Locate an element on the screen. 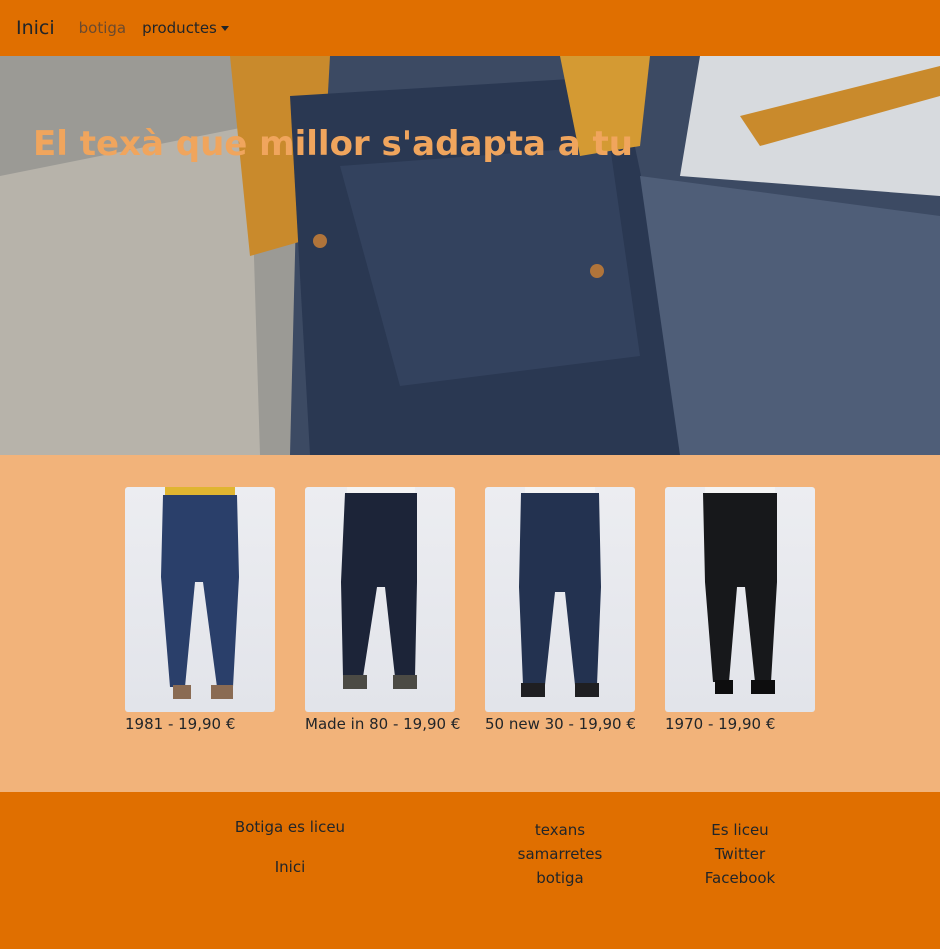 Image resolution: width=940 pixels, height=949 pixels. hero-title: El texà que millor s'adapta a tu is located at coordinates (333, 144).